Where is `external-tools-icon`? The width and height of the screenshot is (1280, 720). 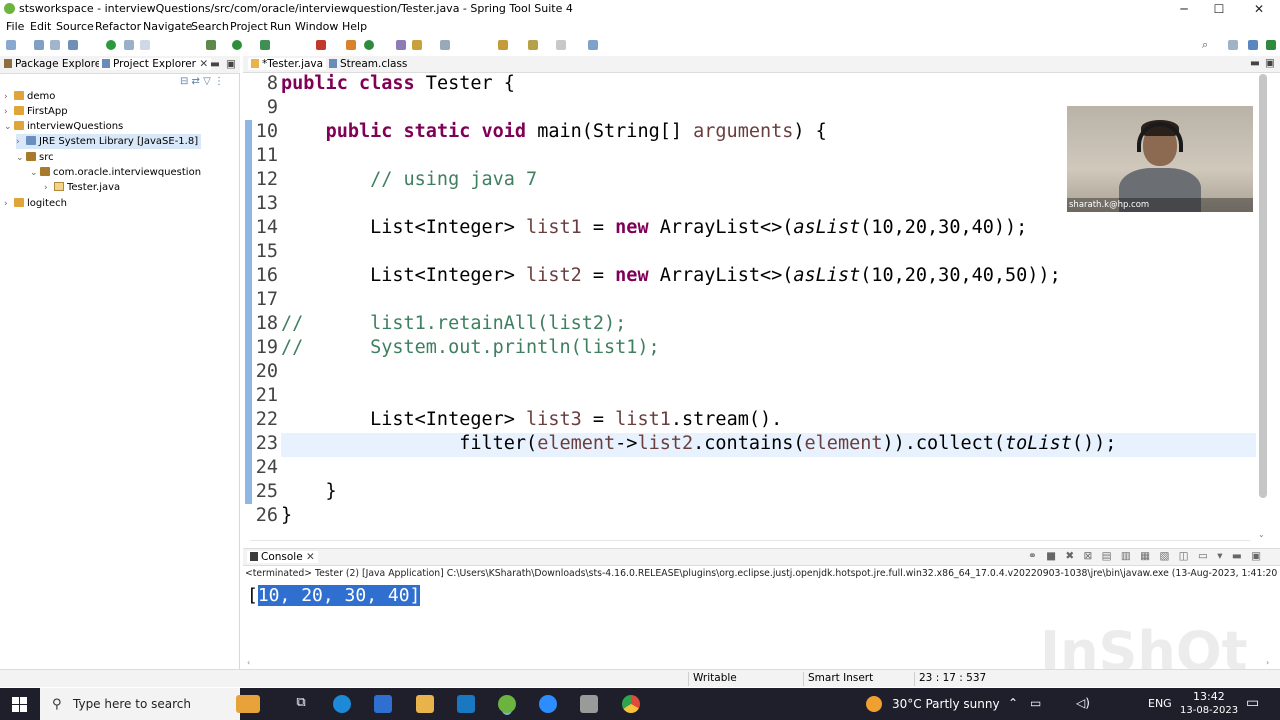 external-tools-icon is located at coordinates (321, 45).